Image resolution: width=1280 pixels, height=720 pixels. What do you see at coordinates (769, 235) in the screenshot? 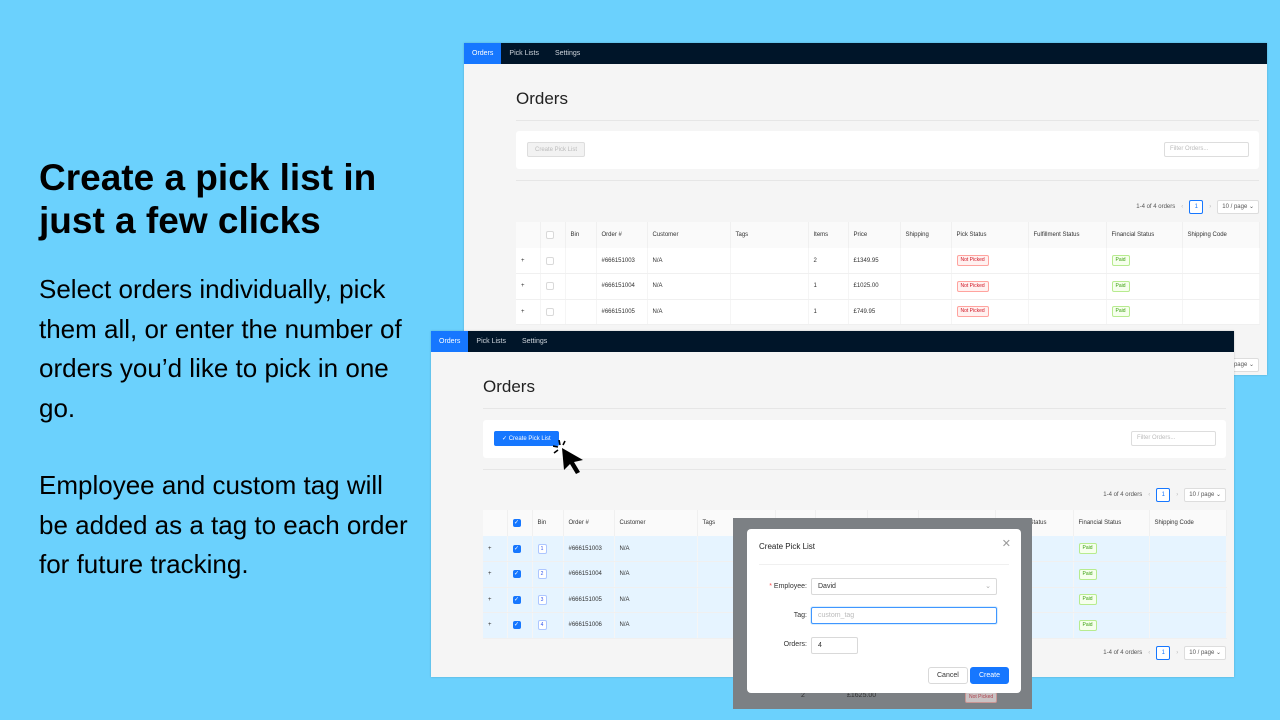
I see `column-header: Tags` at bounding box center [769, 235].